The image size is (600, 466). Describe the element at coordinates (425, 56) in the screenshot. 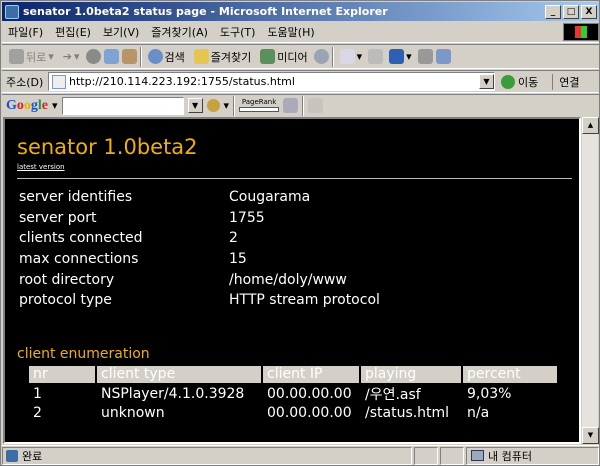

I see `discuss-icon` at that location.